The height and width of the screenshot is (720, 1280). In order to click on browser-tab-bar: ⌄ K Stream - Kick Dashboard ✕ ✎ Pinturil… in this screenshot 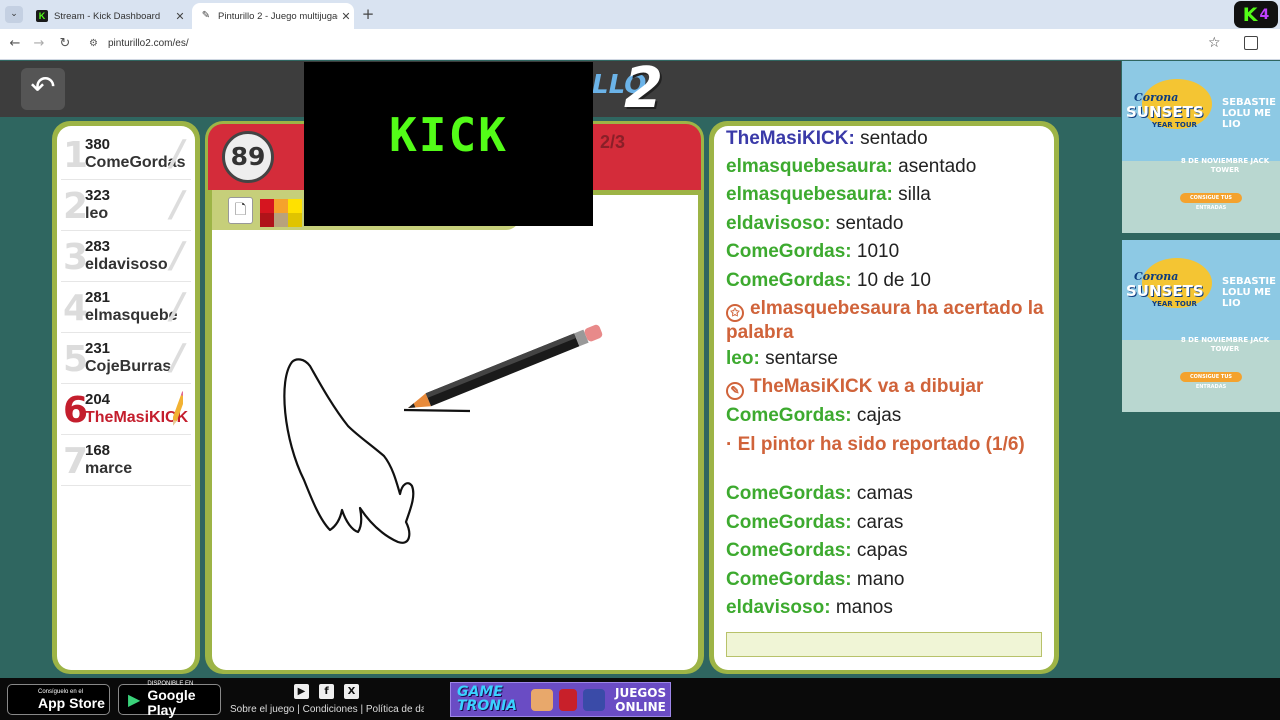, I will do `click(640, 14)`.